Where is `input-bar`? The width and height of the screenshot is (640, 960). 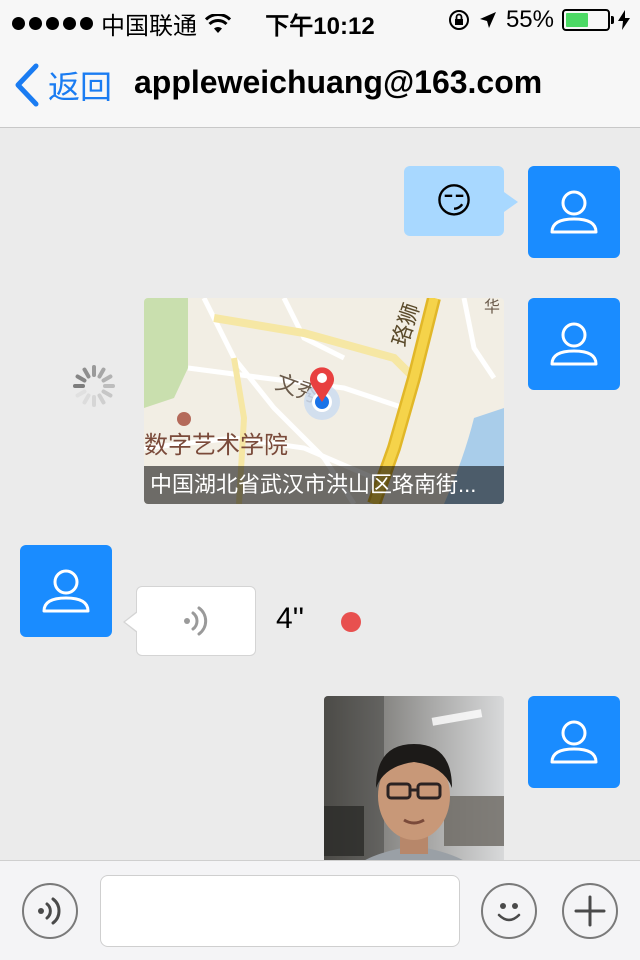
input-bar is located at coordinates (320, 910).